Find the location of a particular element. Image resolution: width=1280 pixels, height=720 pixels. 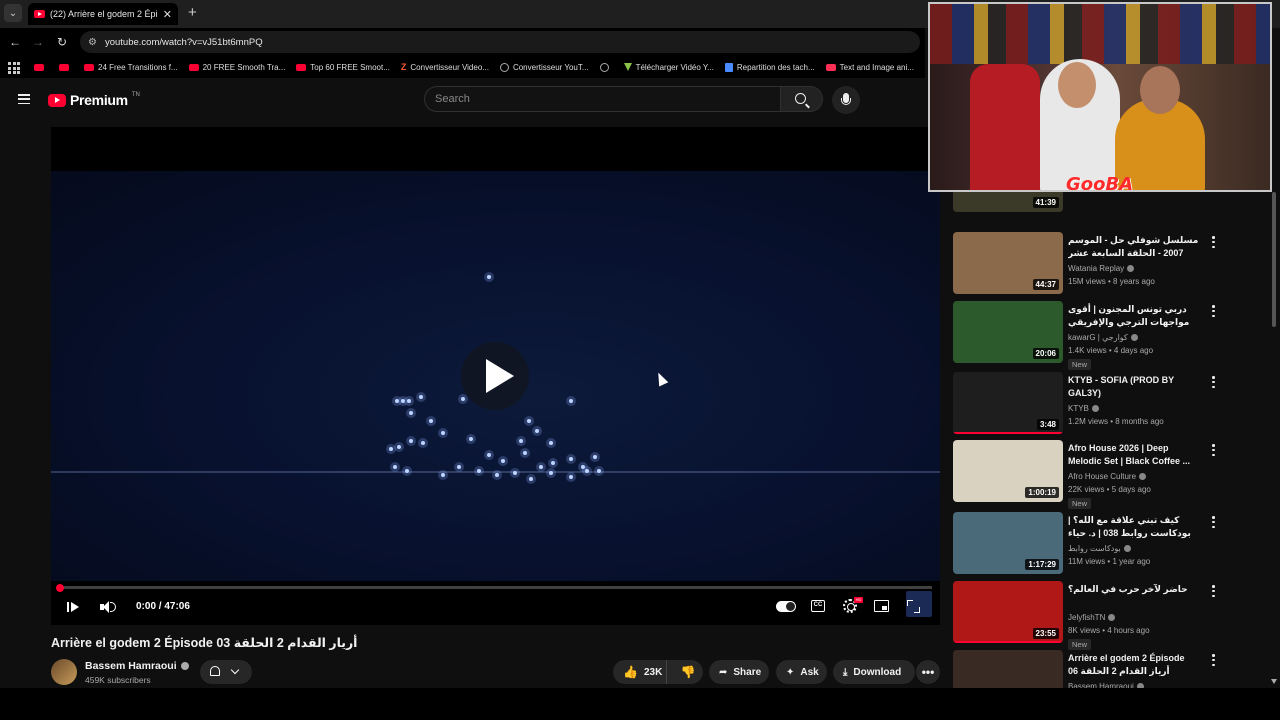

taskbar-area is located at coordinates (640, 704).